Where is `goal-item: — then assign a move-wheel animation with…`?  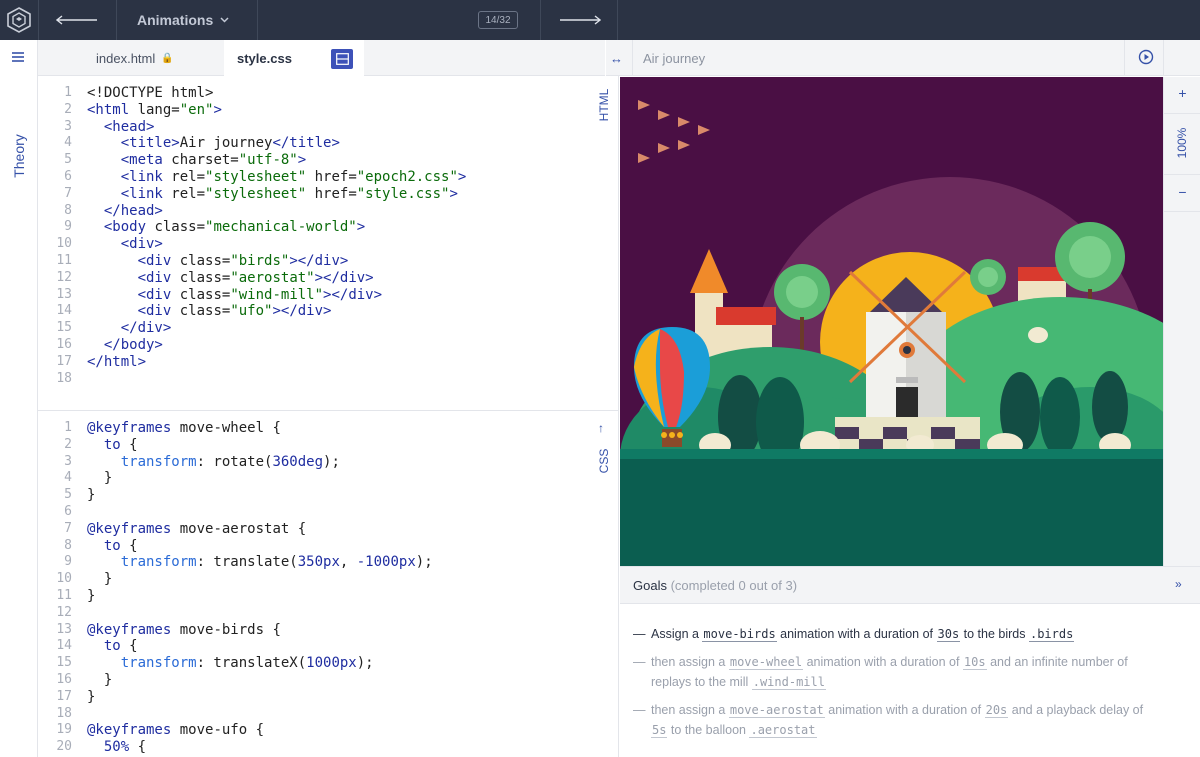
goal-item: — then assign a move-wheel animation with… is located at coordinates (880, 672).